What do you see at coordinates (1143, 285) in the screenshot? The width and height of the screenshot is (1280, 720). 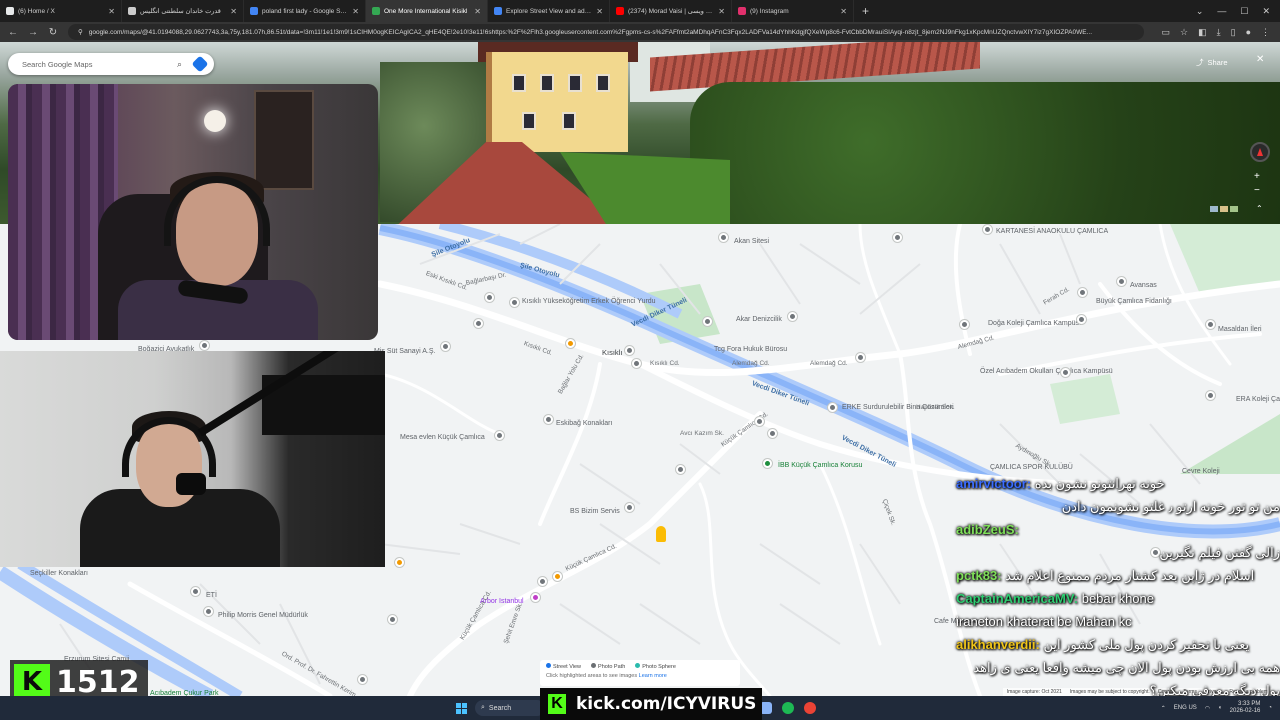 I see `map-label: Avansas` at bounding box center [1143, 285].